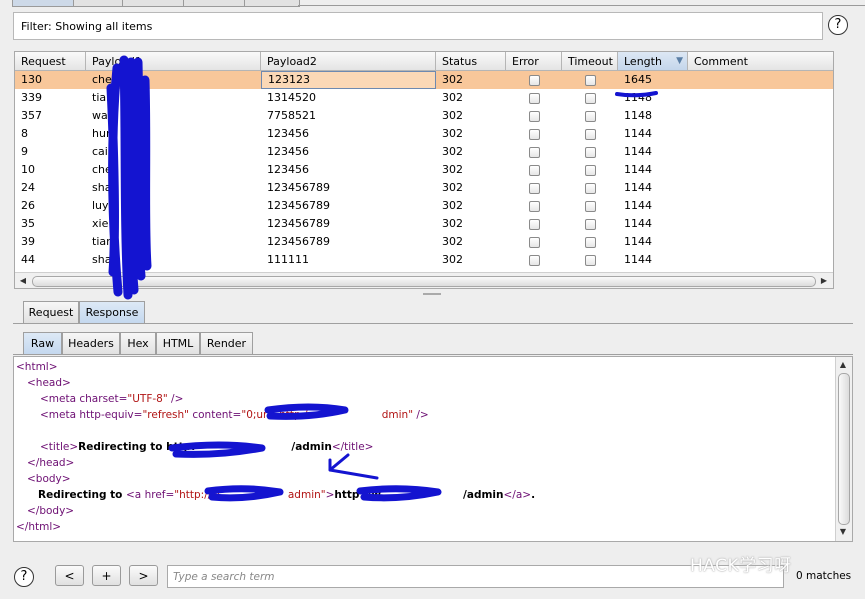 The height and width of the screenshot is (599, 865). I want to click on cell-payload1: wa g, so click(105, 115).